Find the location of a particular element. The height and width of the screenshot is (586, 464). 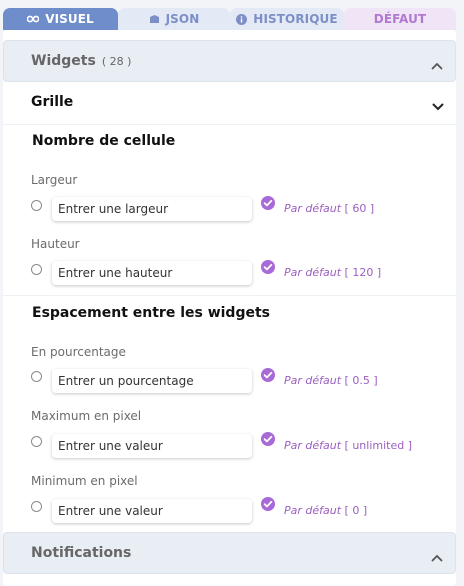

widgets-section-header: Widgets ( 28 ) is located at coordinates (229, 61).